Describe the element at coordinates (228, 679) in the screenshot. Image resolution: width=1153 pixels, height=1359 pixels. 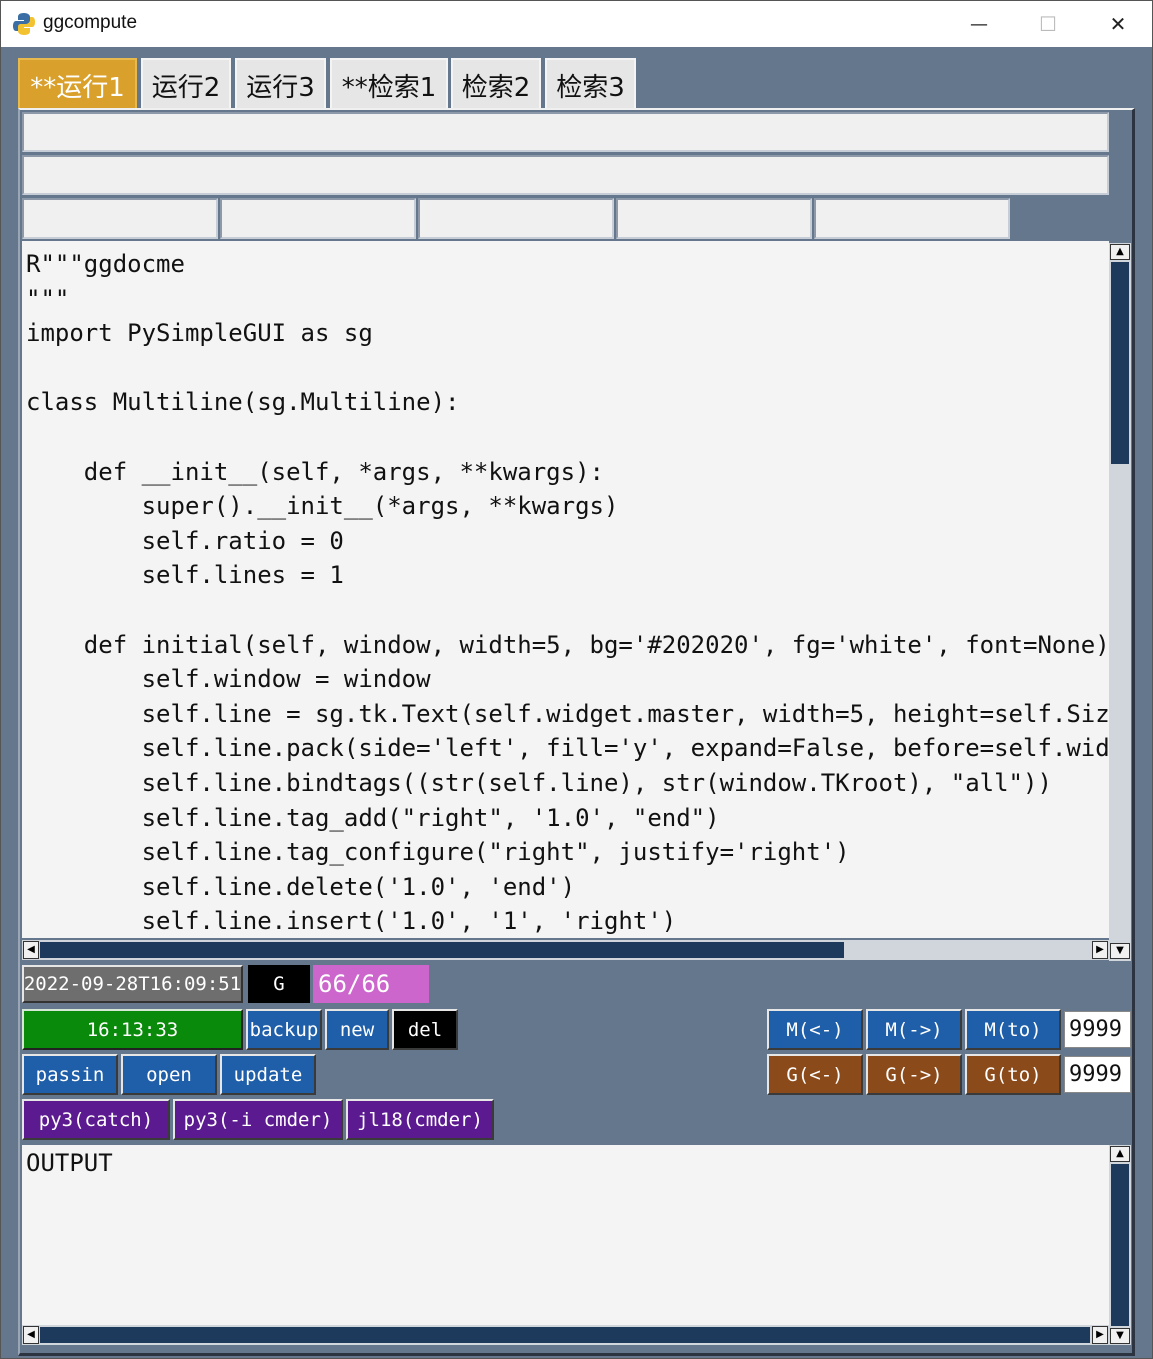
I see `code-line: self.window = window` at that location.